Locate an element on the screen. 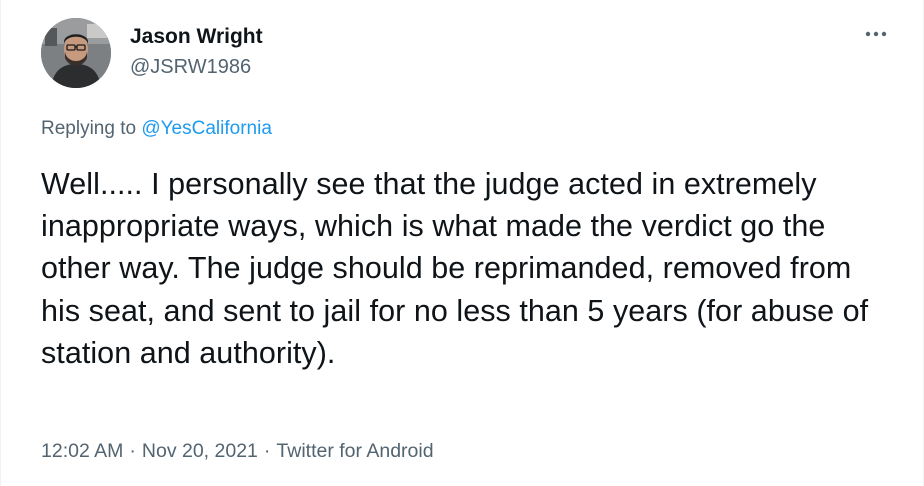 Image resolution: width=924 pixels, height=486 pixels. user-avatar-icon is located at coordinates (76, 53).